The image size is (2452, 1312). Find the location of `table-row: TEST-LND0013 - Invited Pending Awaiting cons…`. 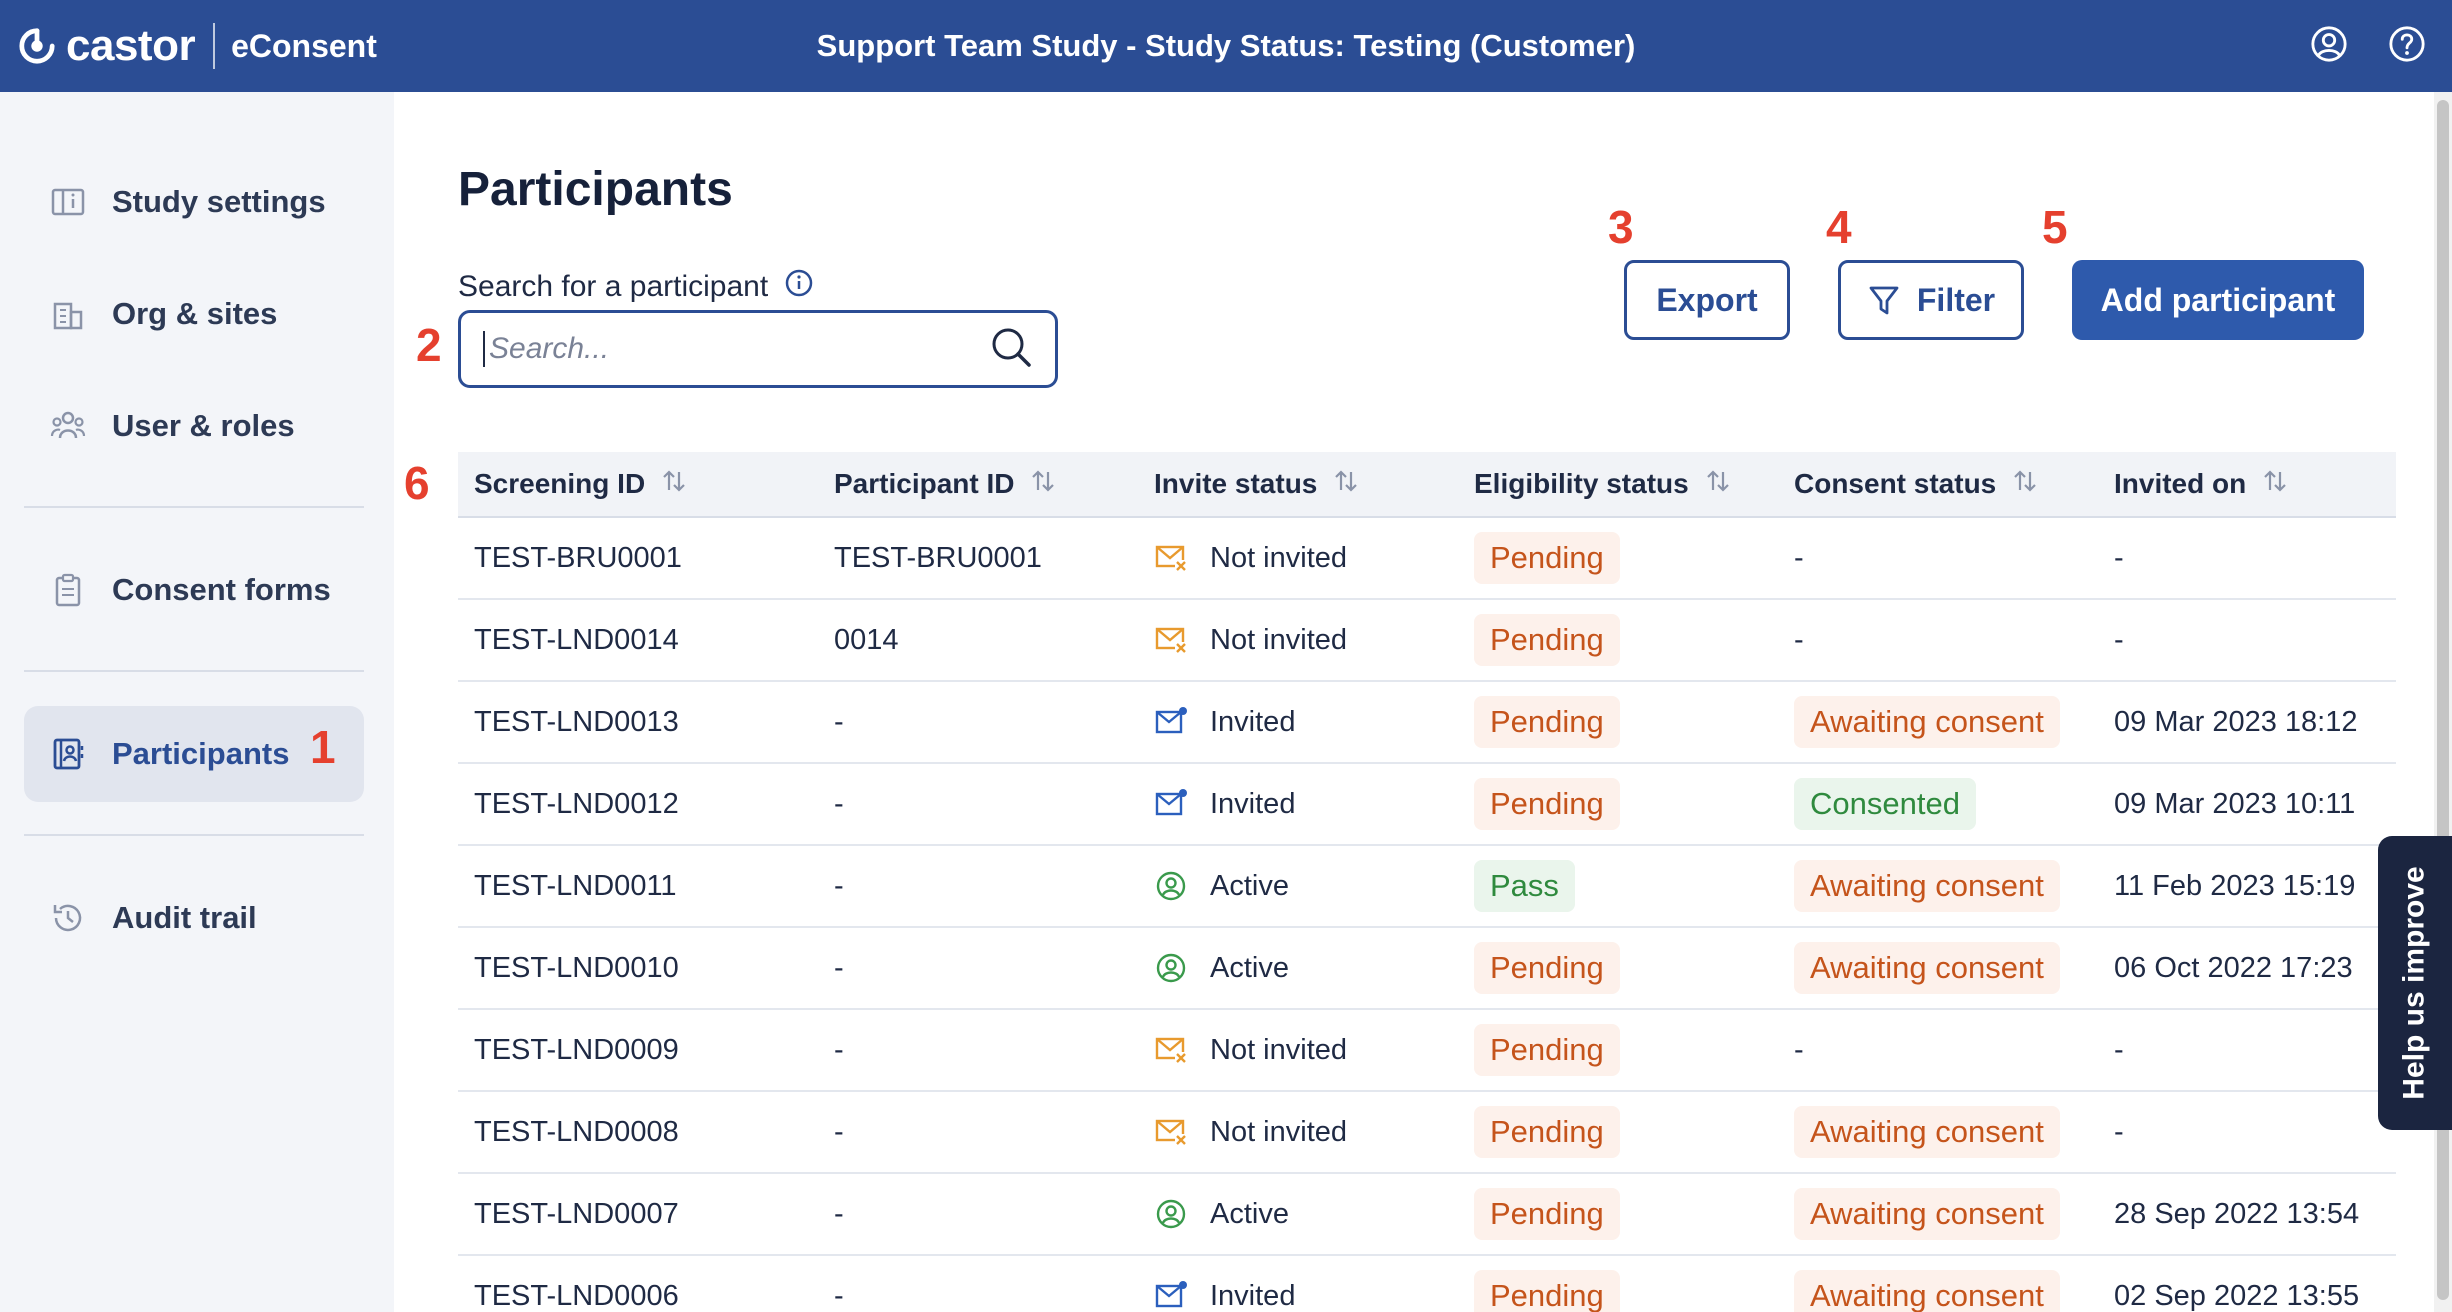

table-row: TEST-LND0013 - Invited Pending Awaiting cons… is located at coordinates (1427, 723).